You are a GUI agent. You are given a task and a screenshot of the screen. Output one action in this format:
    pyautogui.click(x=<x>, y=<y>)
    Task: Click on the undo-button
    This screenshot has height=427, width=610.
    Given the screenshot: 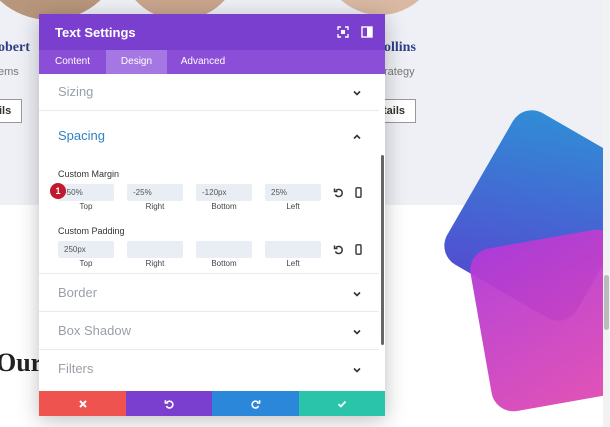 What is the action you would take?
    pyautogui.click(x=169, y=403)
    